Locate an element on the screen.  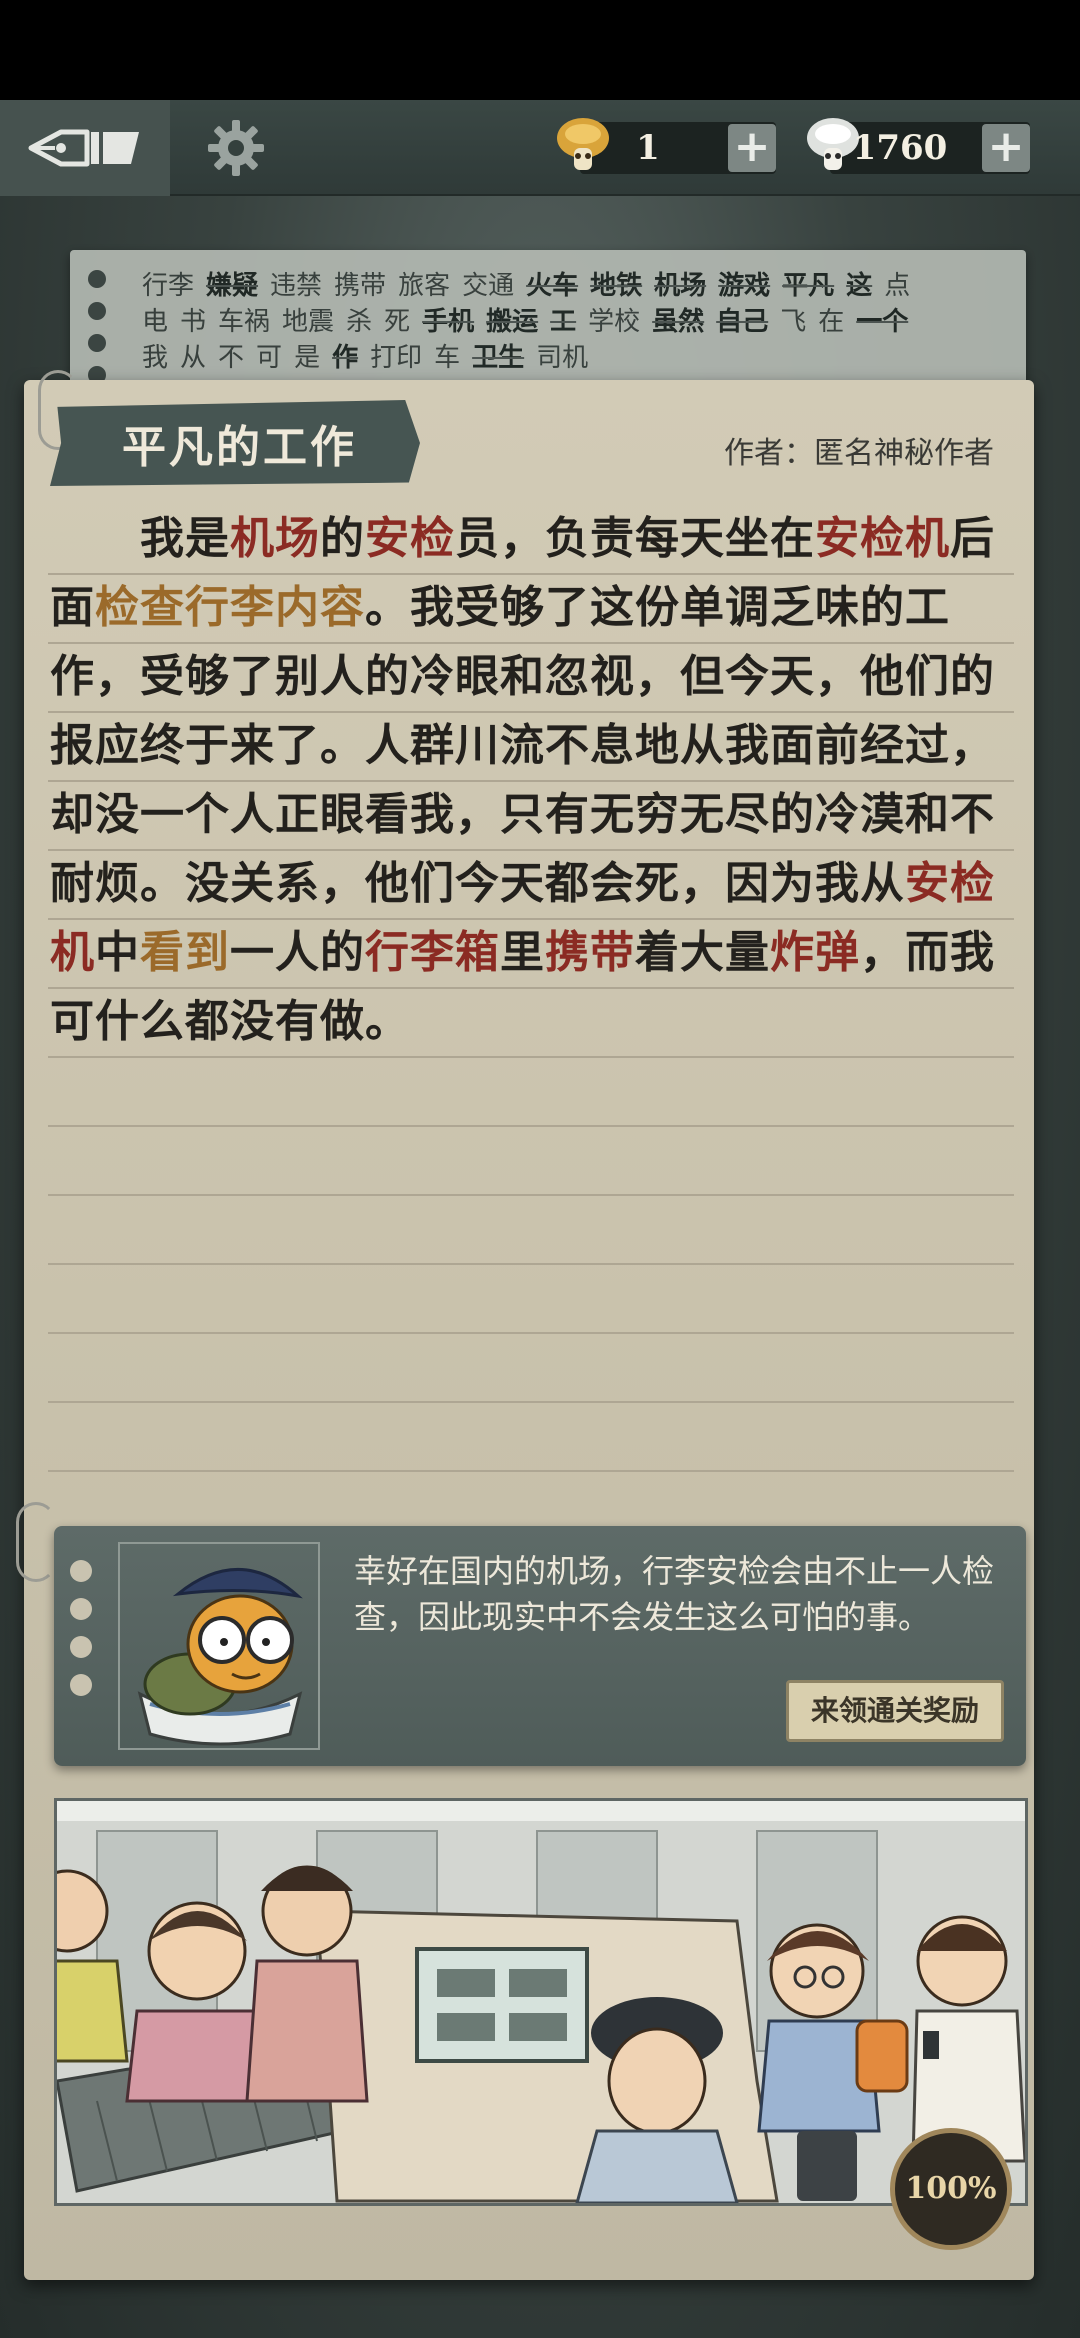
keyword-word: 虽然 is located at coordinates (678, 322).